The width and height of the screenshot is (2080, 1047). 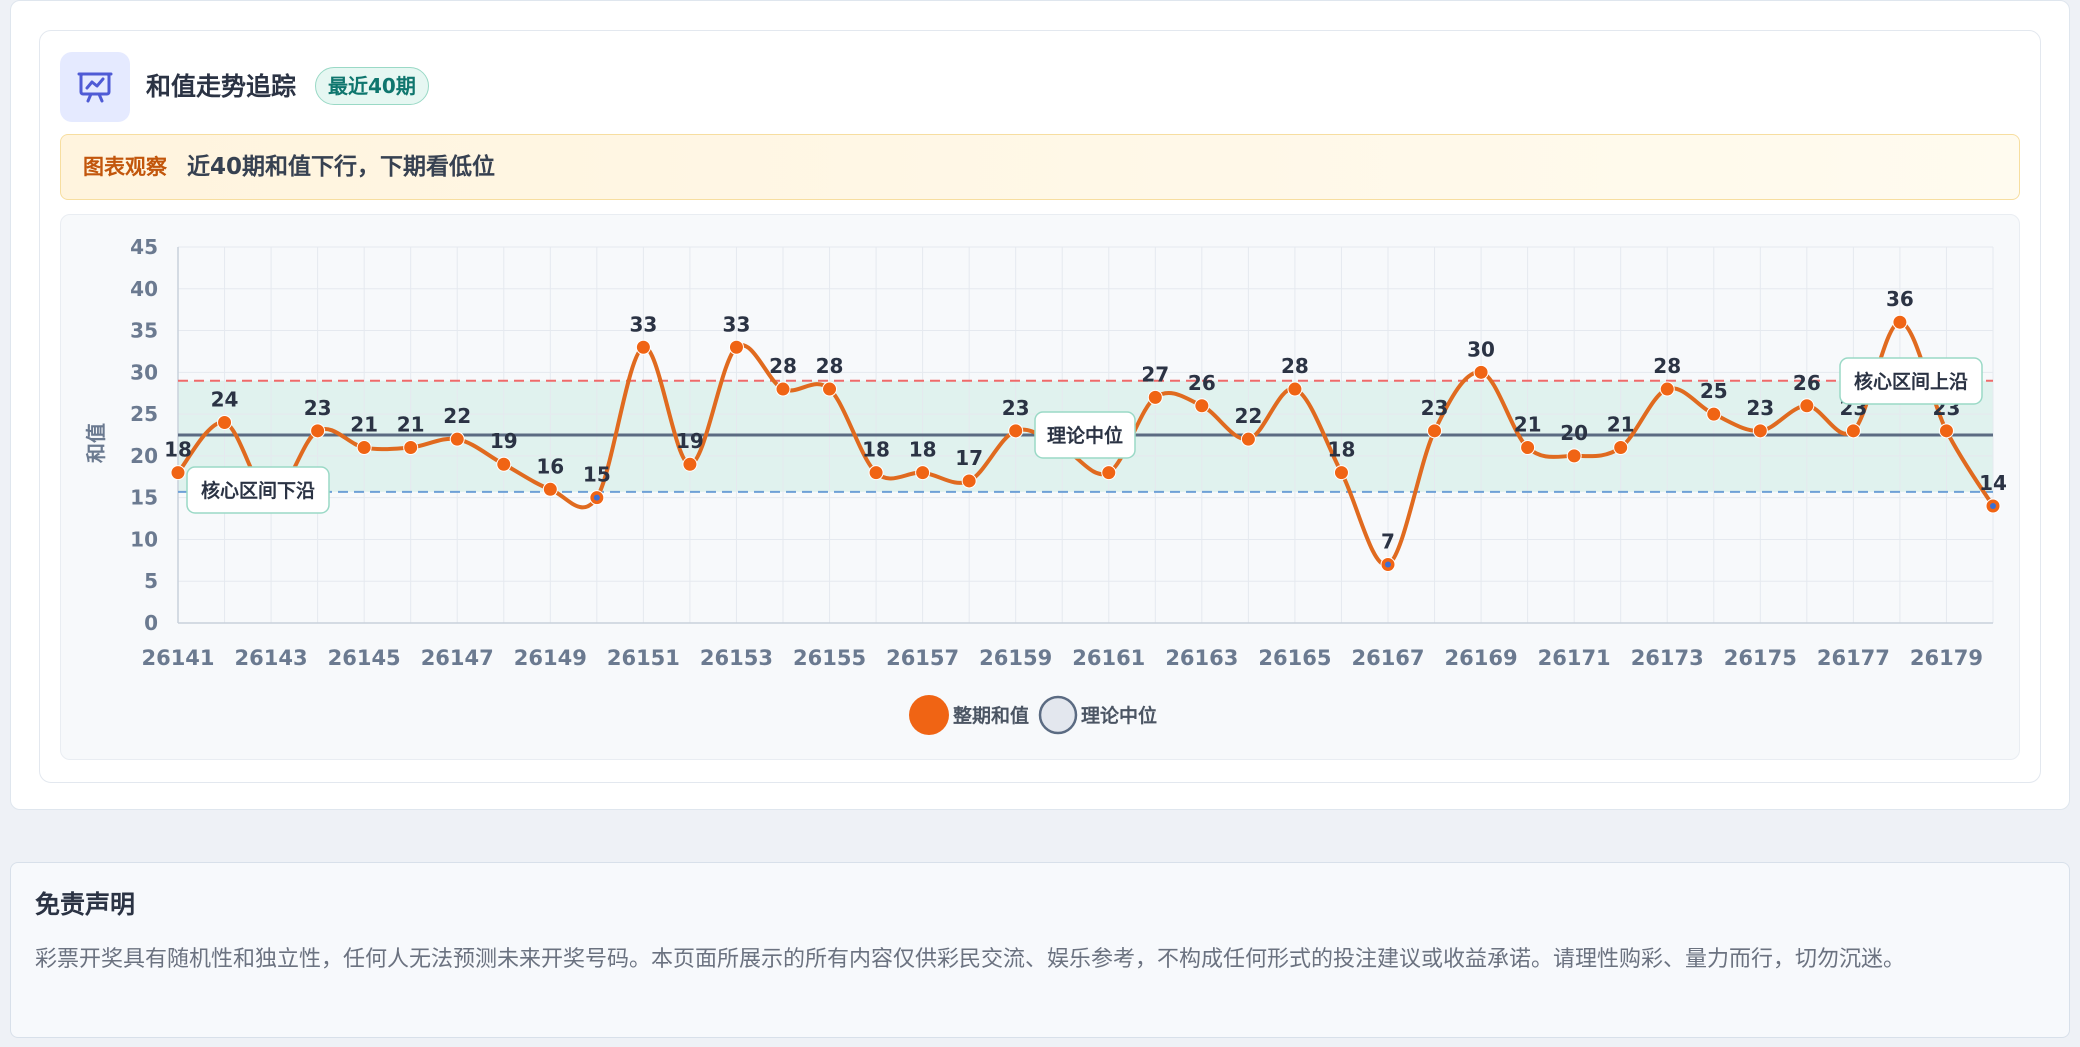 I want to click on y-tick-label: 45, so click(x=144, y=247).